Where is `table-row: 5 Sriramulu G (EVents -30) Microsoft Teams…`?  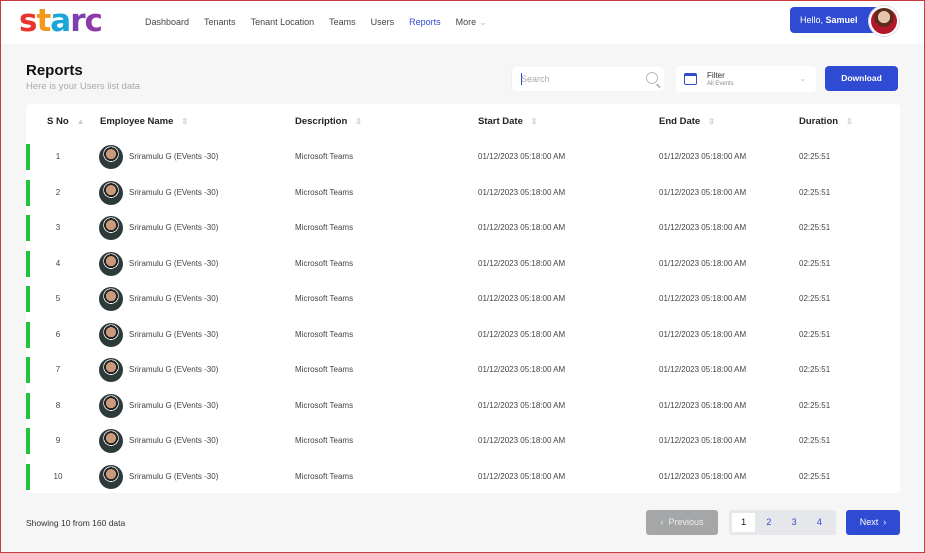
table-row: 5 Sriramulu G (EVents -30) Microsoft Teams… is located at coordinates (463, 299).